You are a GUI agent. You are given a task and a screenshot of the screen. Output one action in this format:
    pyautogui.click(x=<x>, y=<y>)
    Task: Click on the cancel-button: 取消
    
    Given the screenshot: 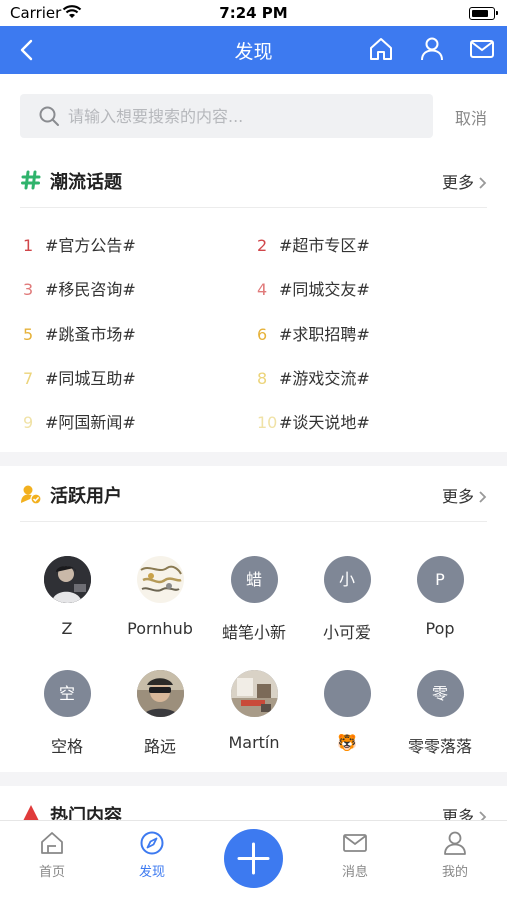 What is the action you would take?
    pyautogui.click(x=471, y=117)
    